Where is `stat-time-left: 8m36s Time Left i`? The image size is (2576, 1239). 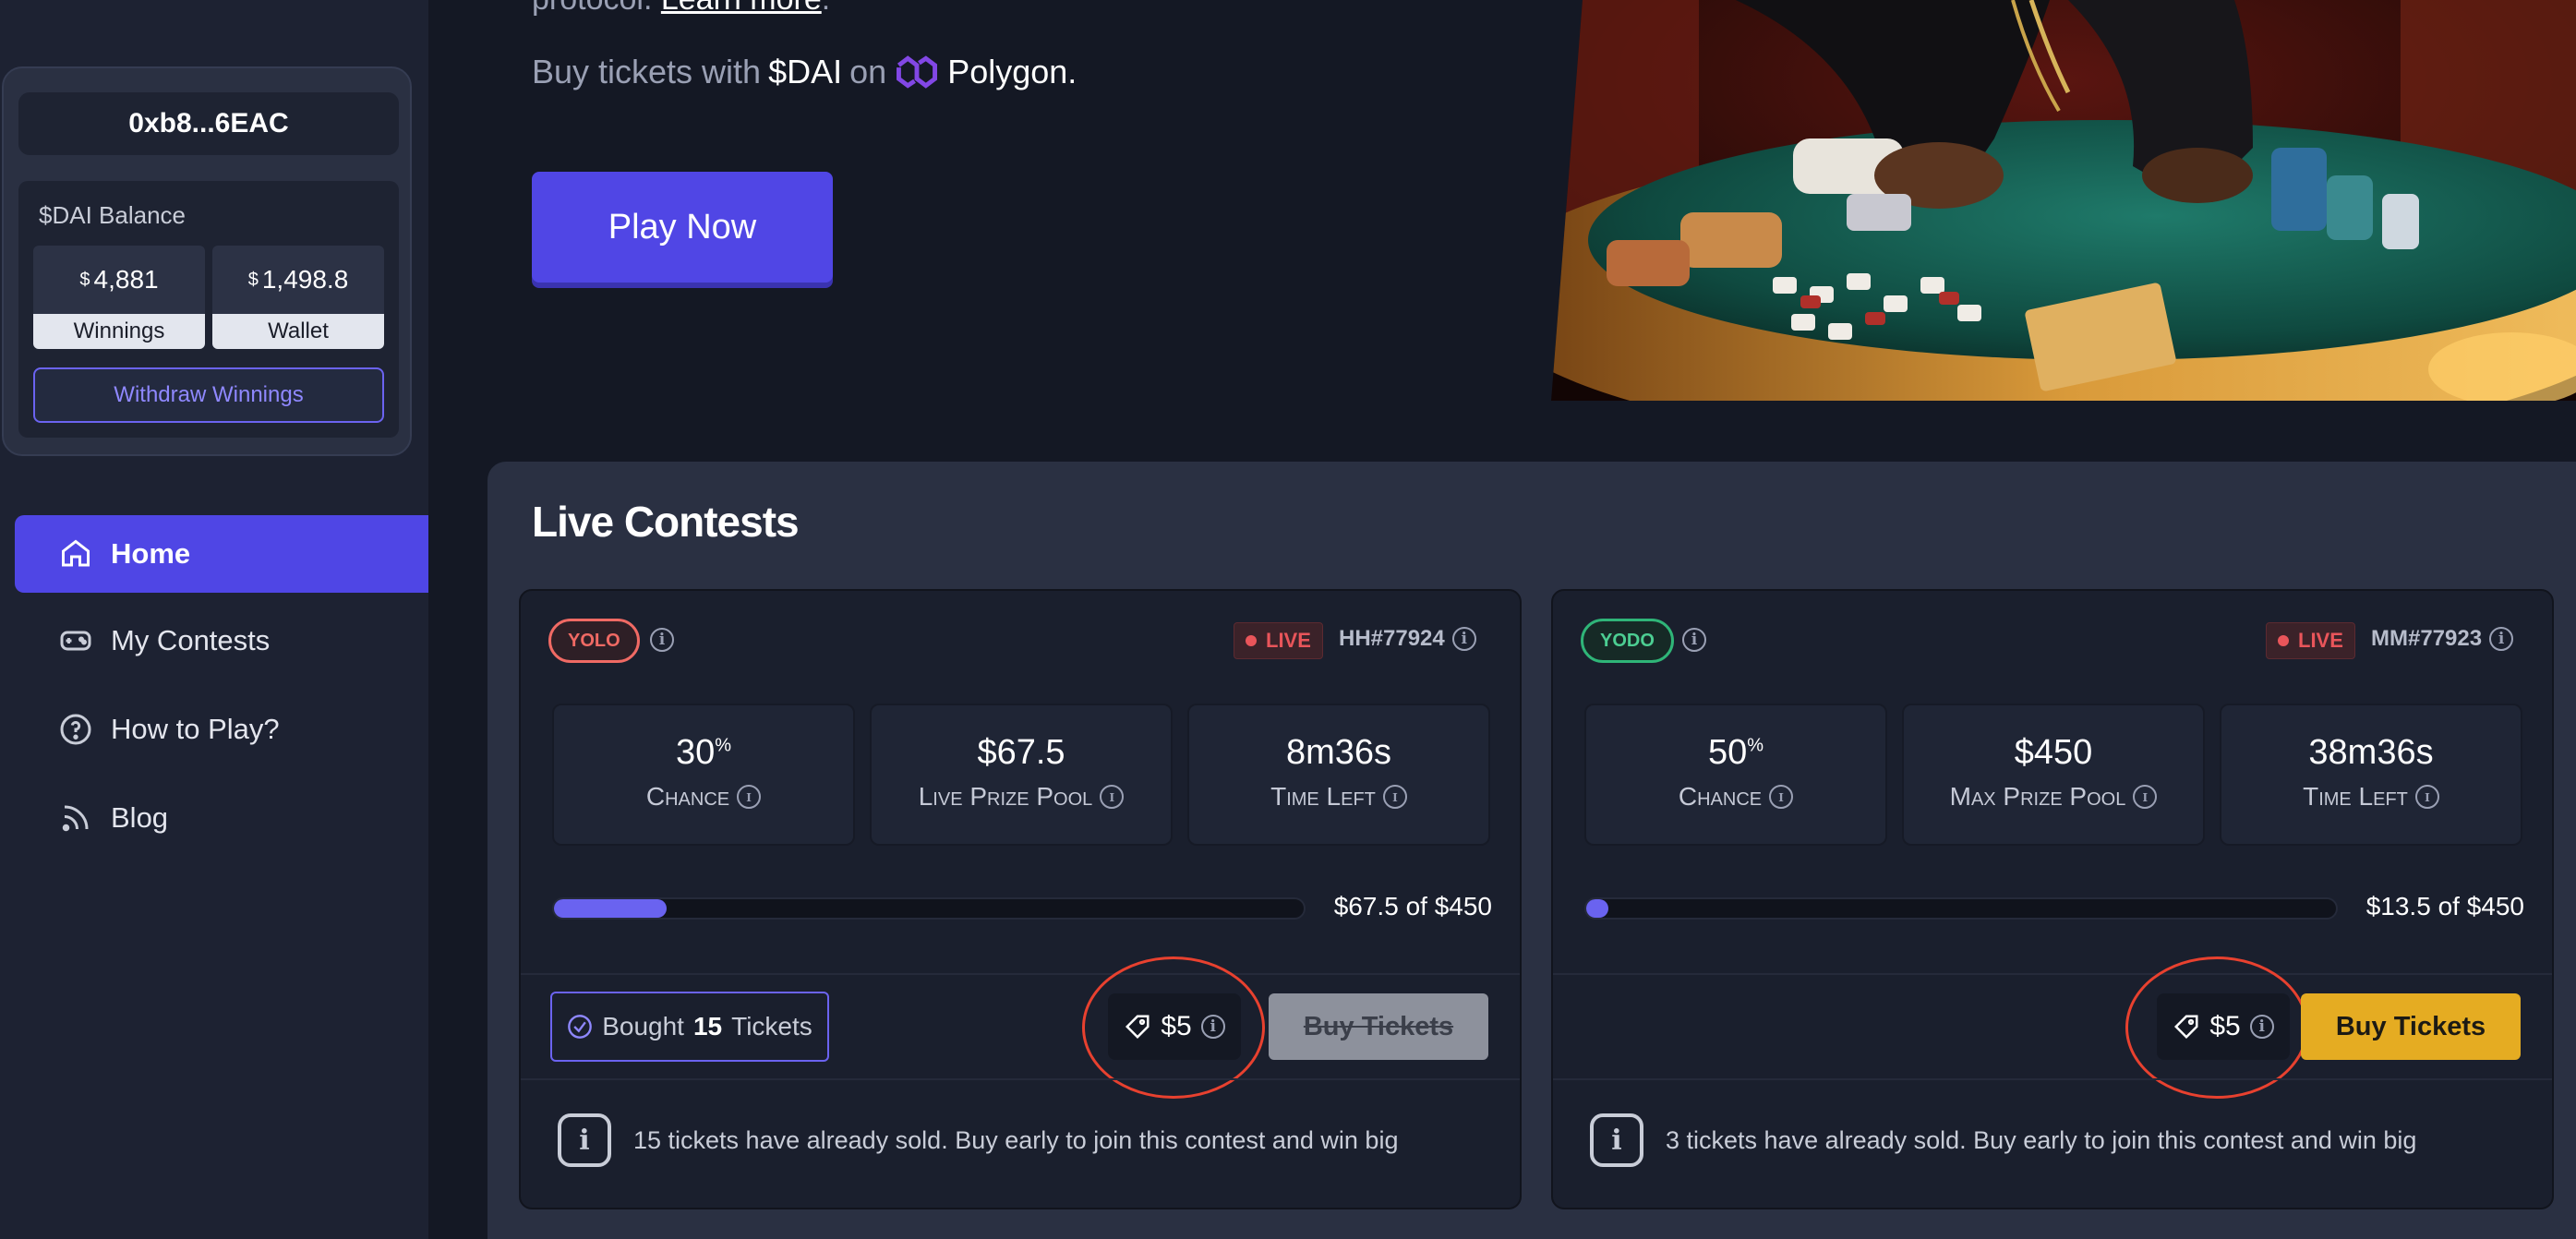 stat-time-left: 8m36s Time Left i is located at coordinates (1338, 775).